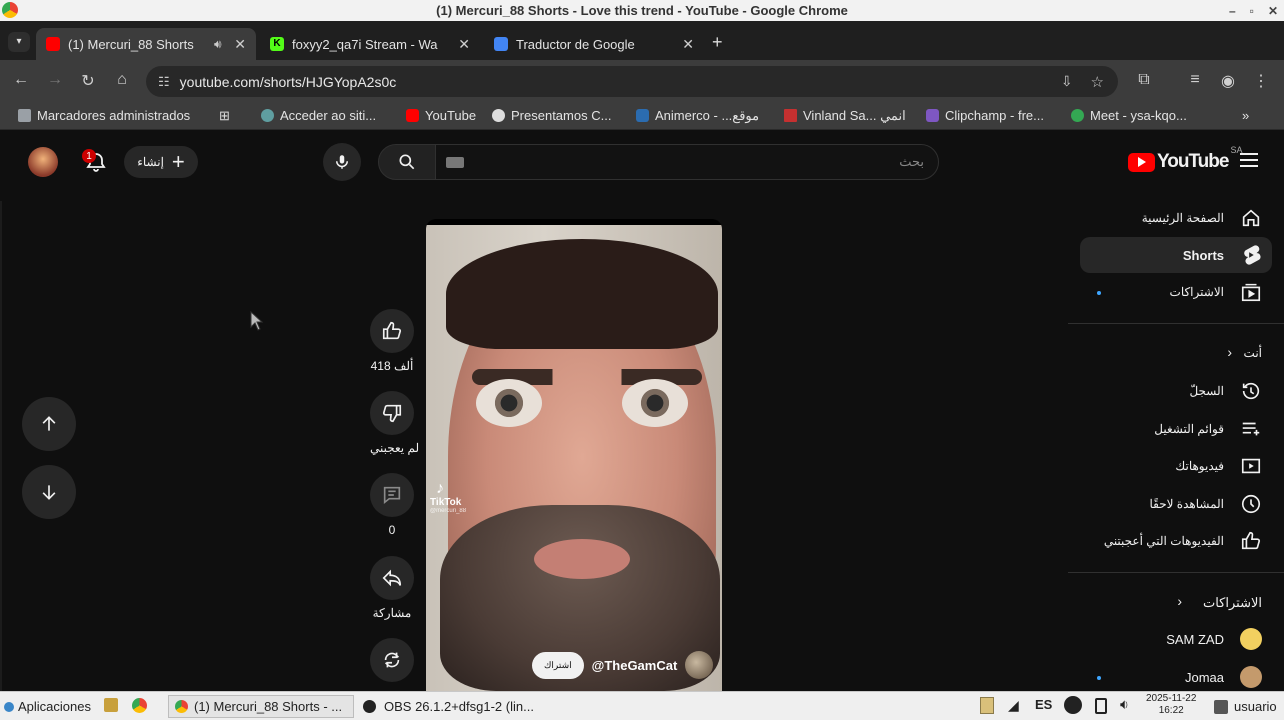  What do you see at coordinates (1228, 81) in the screenshot?
I see `profile-icon: ◉` at bounding box center [1228, 81].